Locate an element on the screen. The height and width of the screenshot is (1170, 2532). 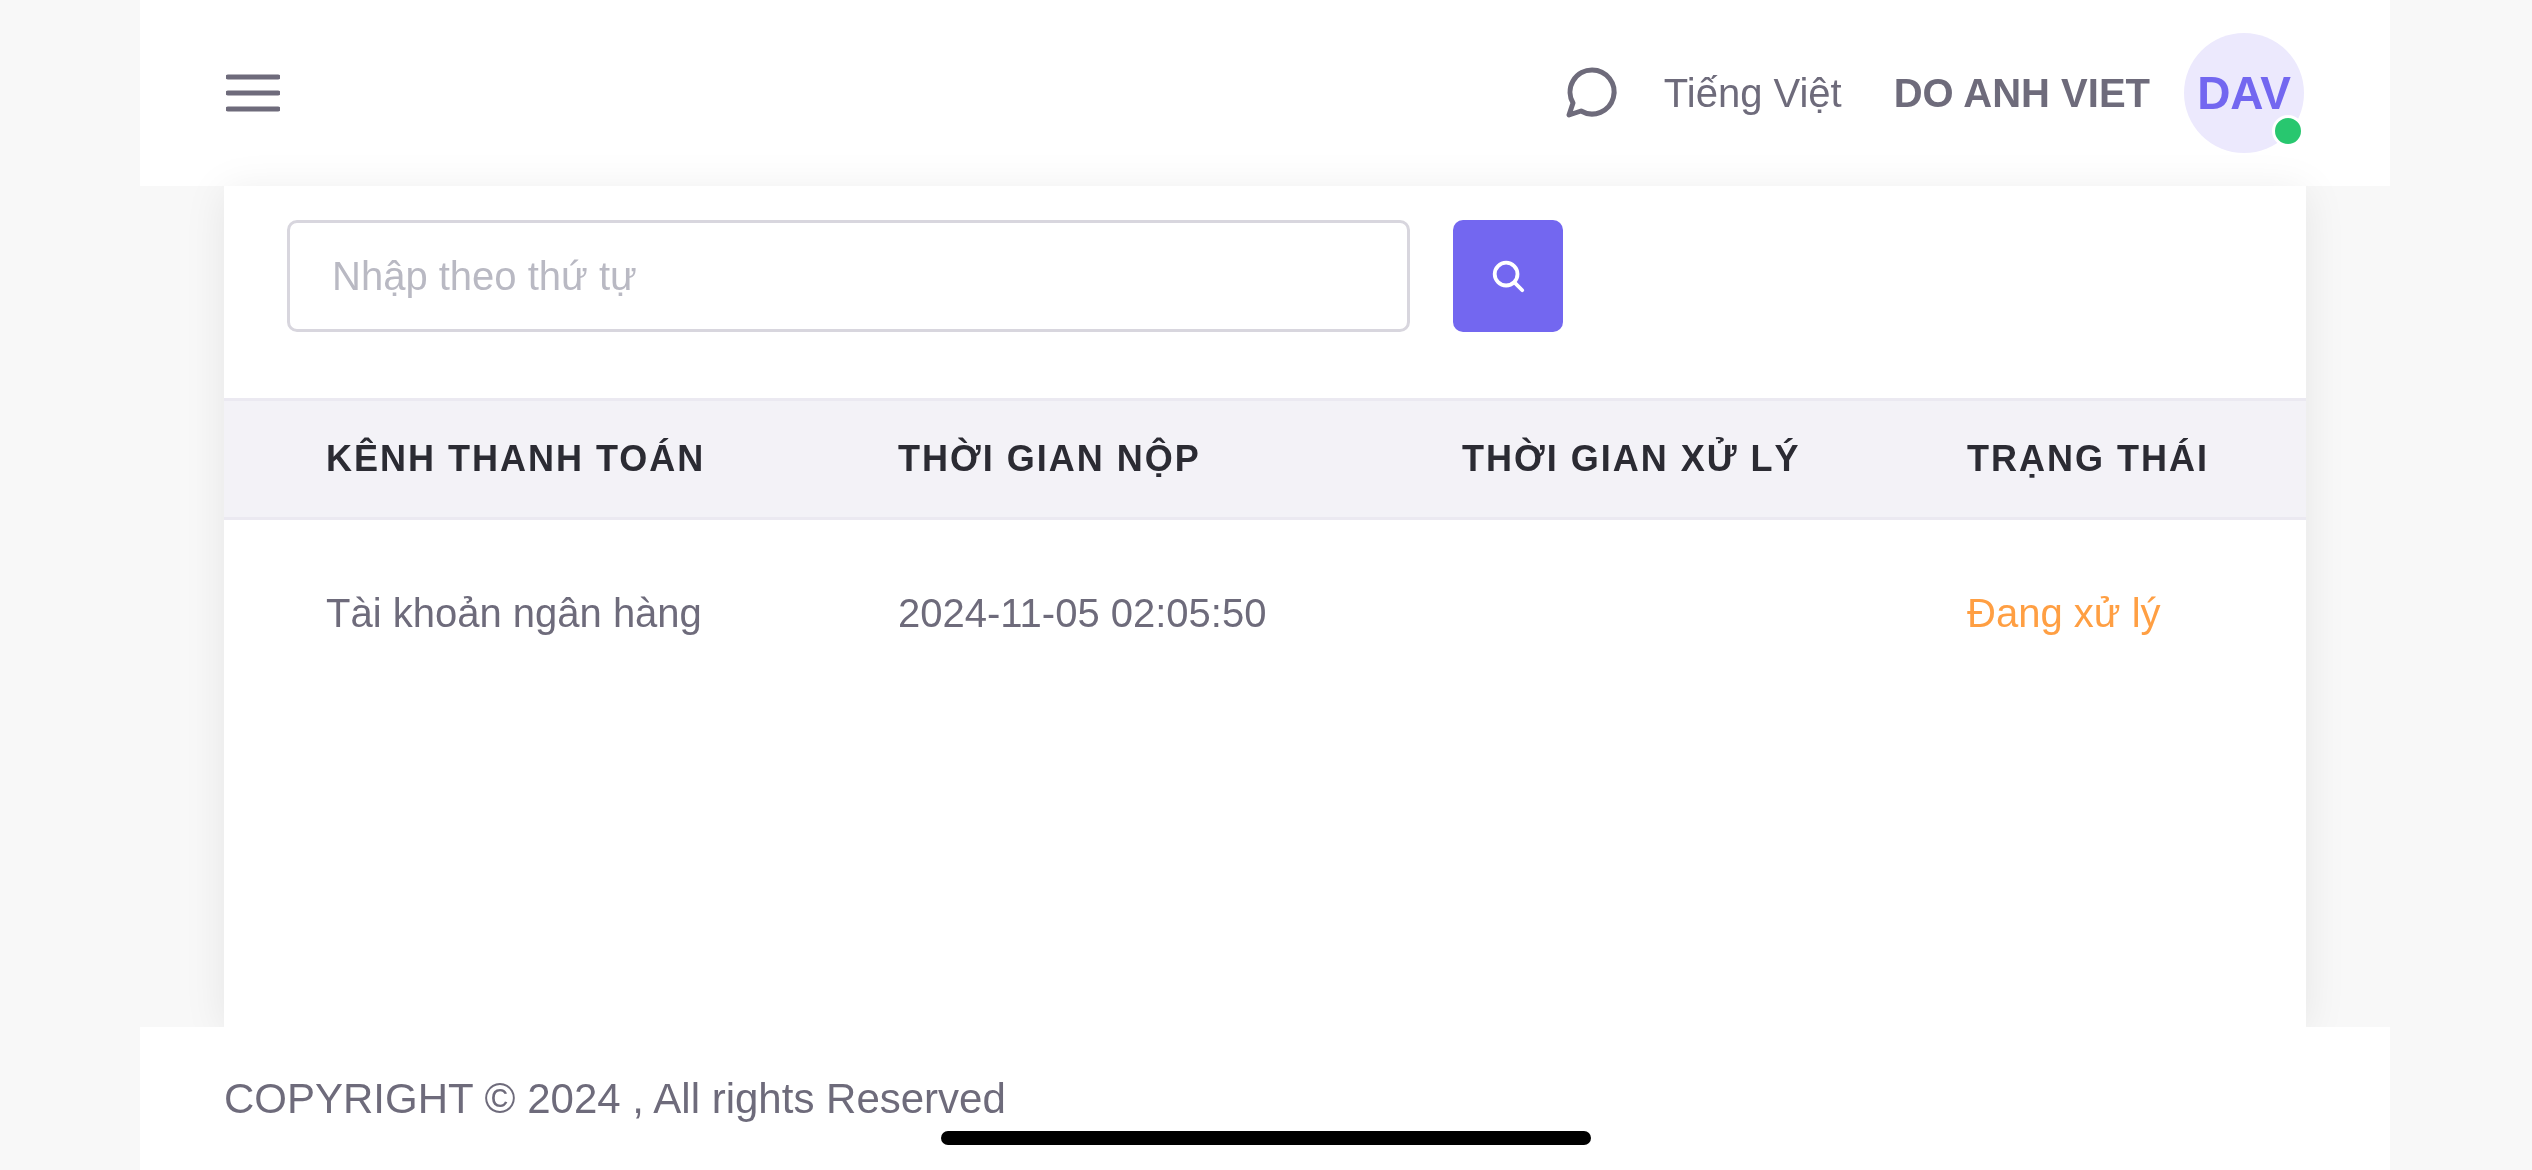
column-header: THỜI GIAN NỘP is located at coordinates (1050, 459).